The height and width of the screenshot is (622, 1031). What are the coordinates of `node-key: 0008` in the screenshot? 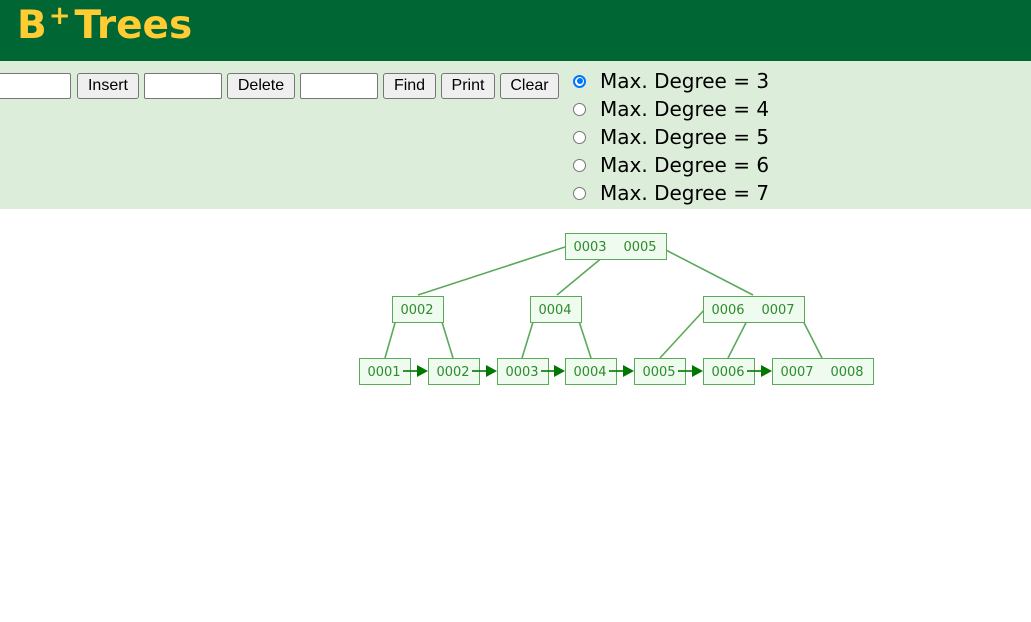 It's located at (846, 372).